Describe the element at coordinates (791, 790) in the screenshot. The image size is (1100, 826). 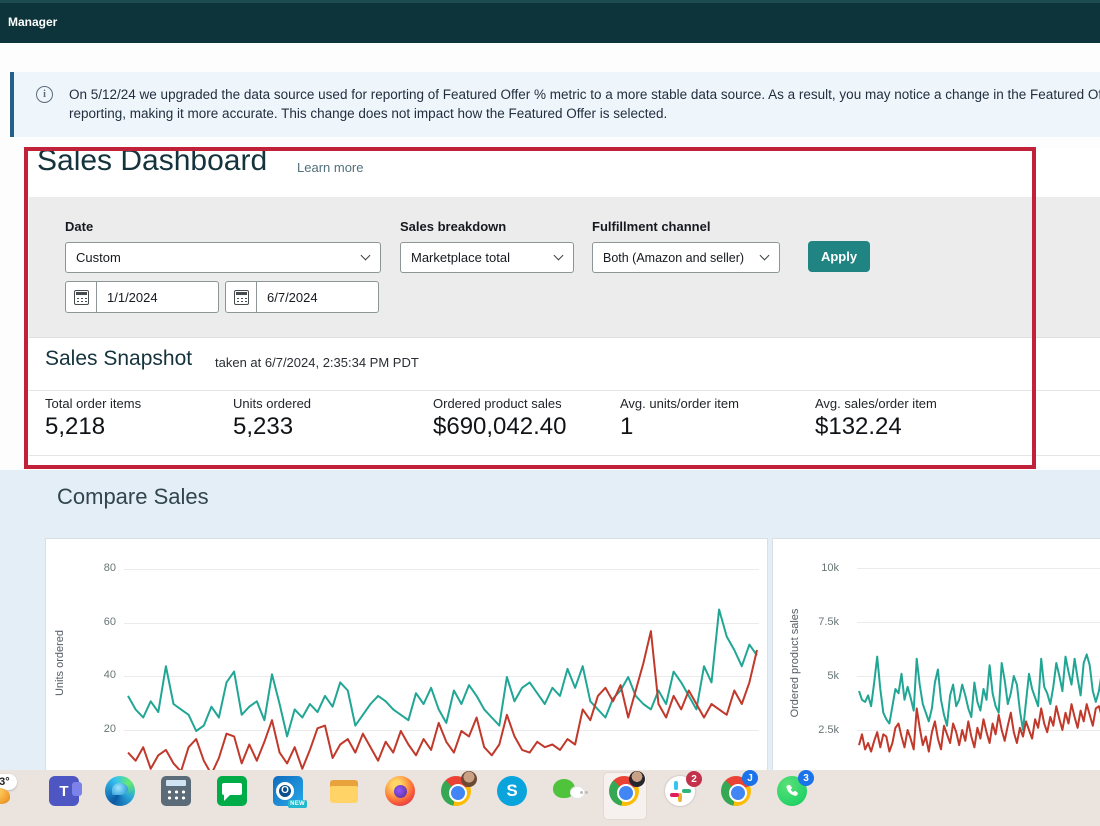
I see `phone-glyph` at that location.